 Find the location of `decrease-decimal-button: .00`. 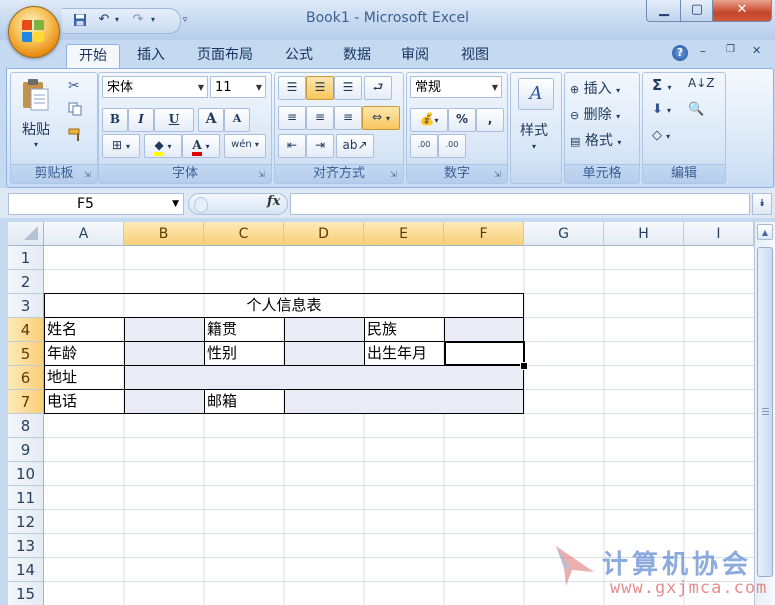

decrease-decimal-button: .00 is located at coordinates (452, 146).